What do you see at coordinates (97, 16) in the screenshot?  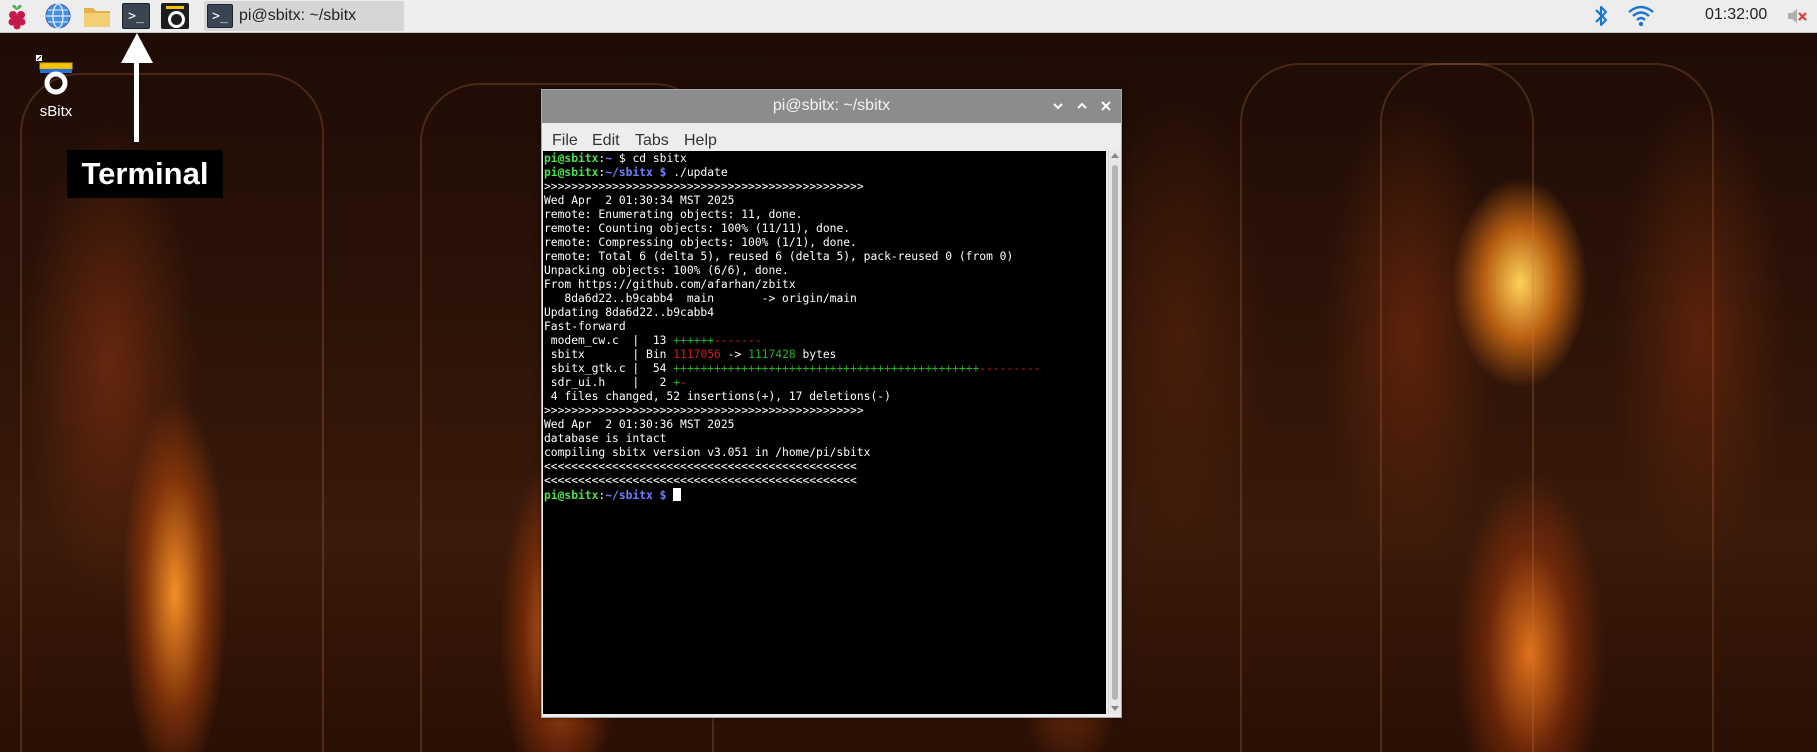 I see `file-manager-icon` at bounding box center [97, 16].